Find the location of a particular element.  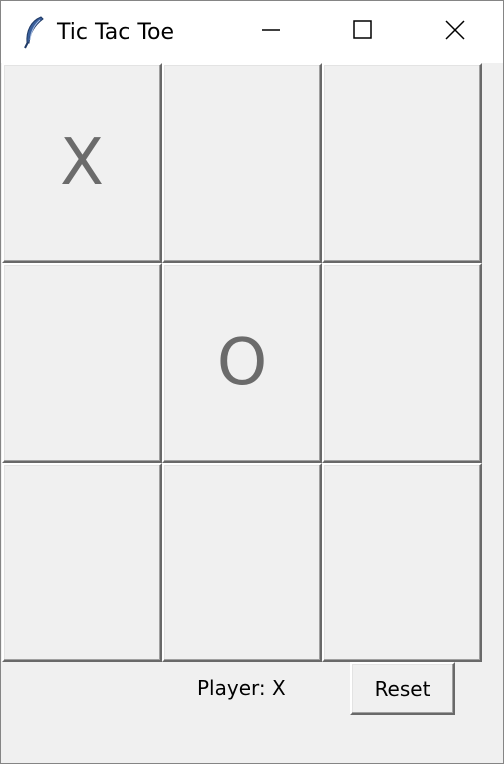

close-button is located at coordinates (455, 32).